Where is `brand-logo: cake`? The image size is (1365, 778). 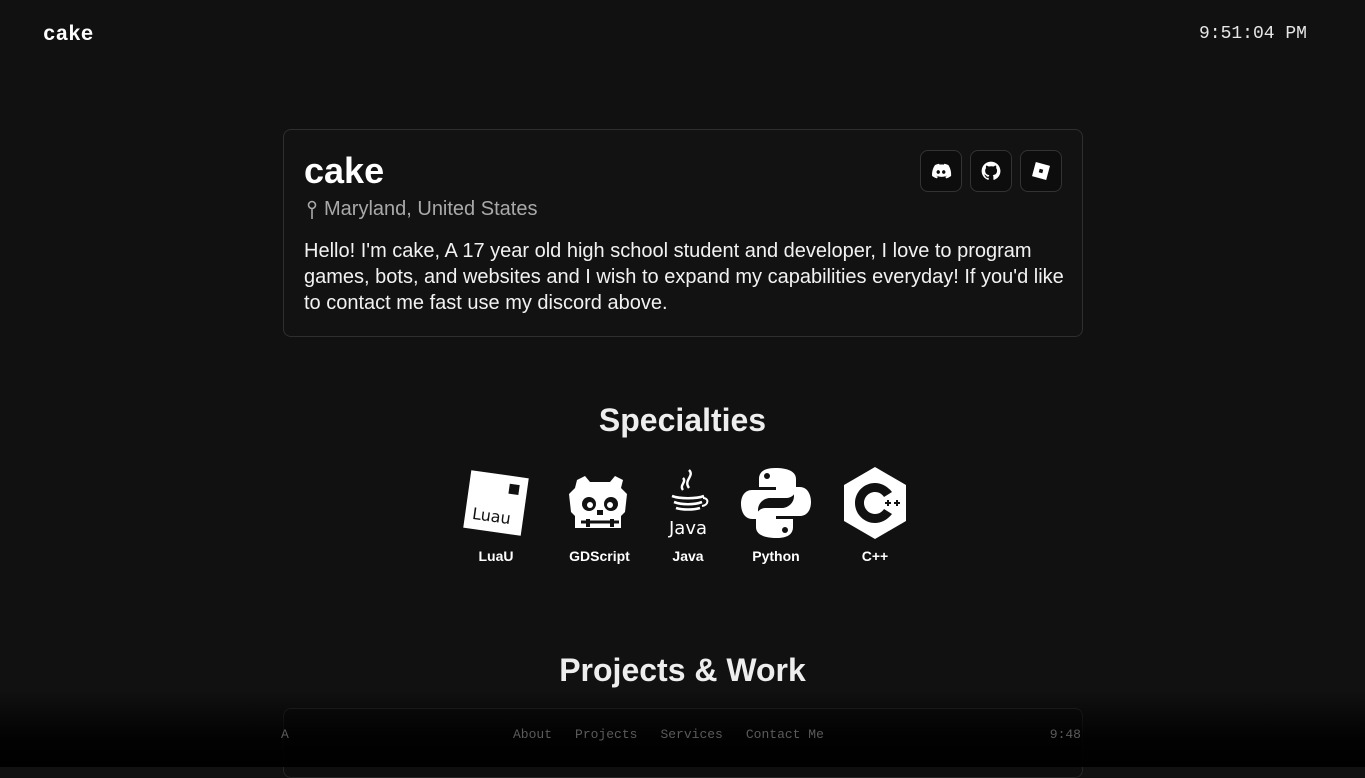
brand-logo: cake is located at coordinates (68, 35).